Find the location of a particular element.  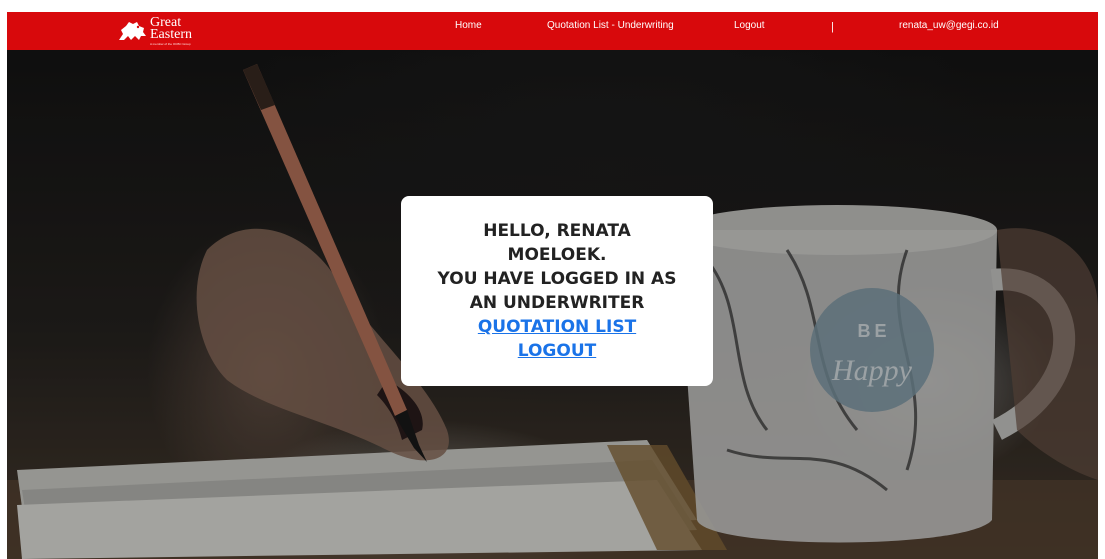

nav-home-link: Home is located at coordinates (468, 31).